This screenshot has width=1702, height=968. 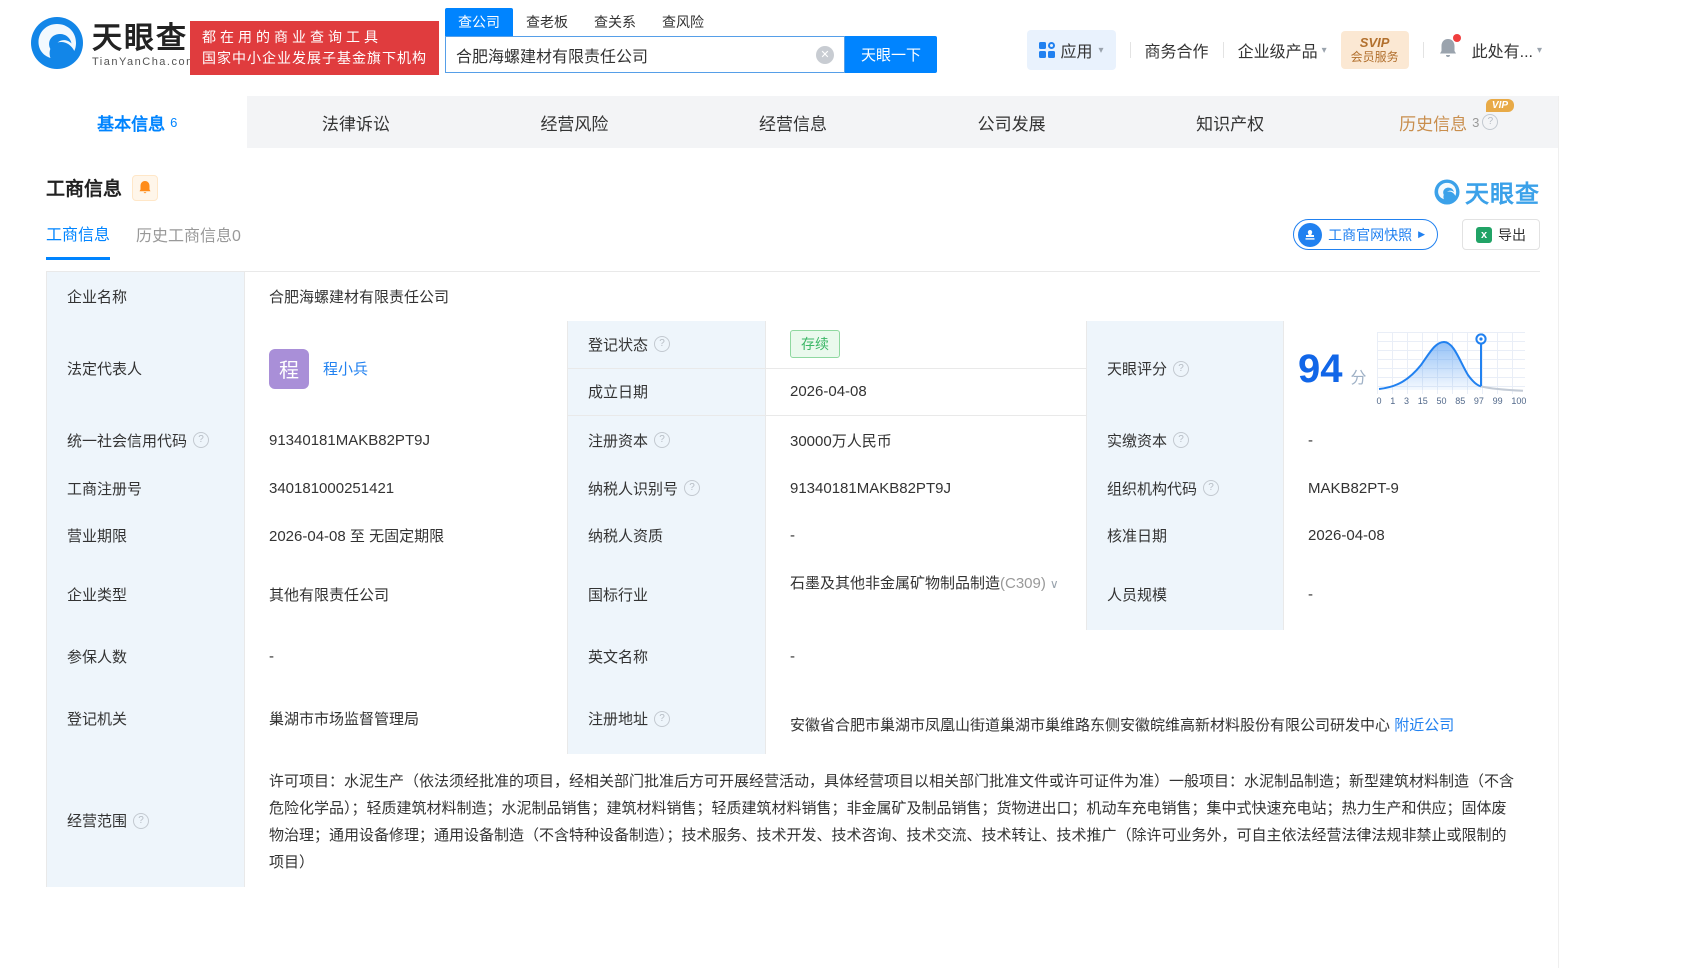 I want to click on notification-bell-icon, so click(x=1449, y=48).